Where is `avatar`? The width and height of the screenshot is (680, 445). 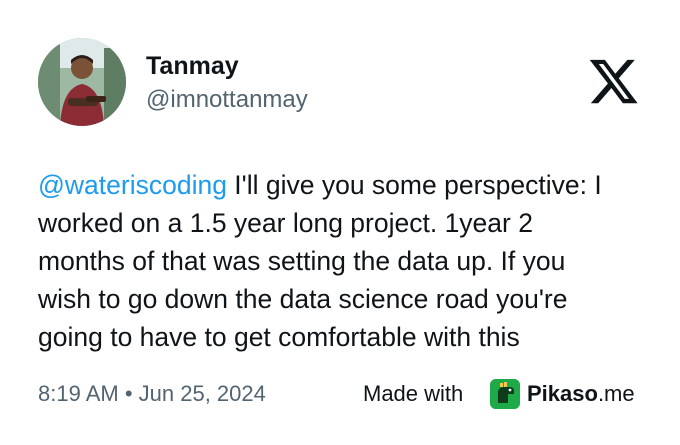
avatar is located at coordinates (82, 82).